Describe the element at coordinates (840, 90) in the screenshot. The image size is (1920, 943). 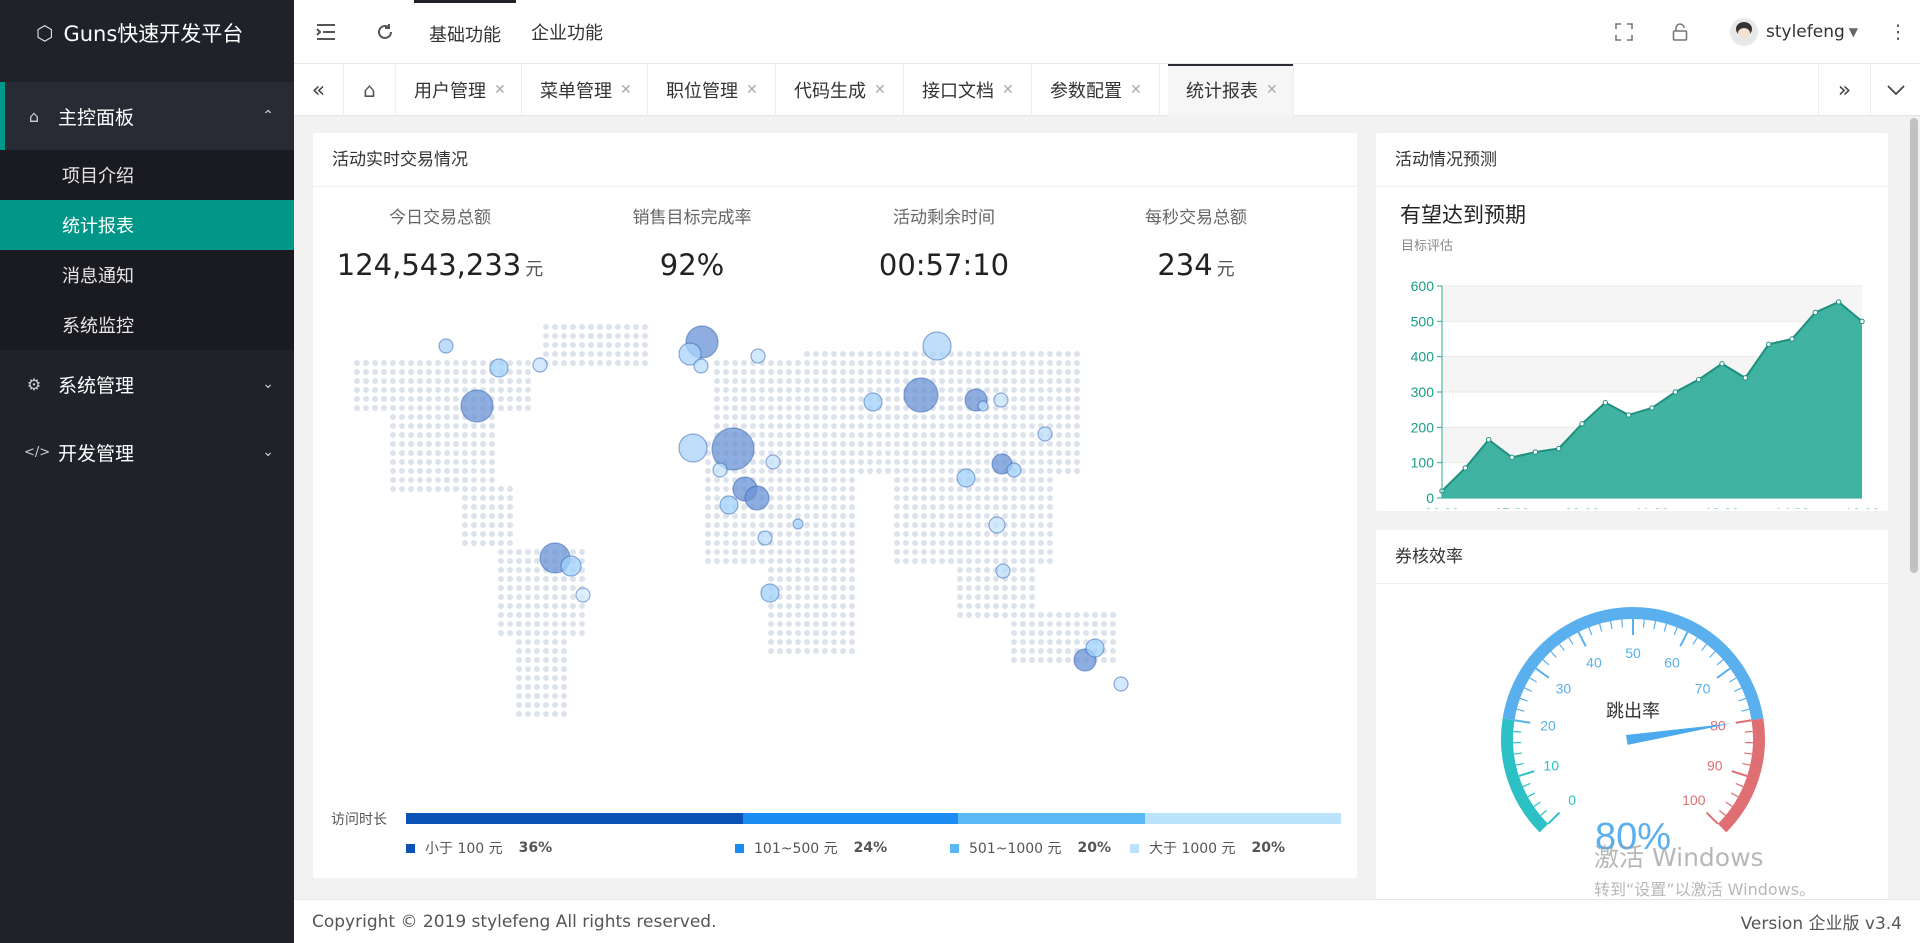
I see `tab-code-generation: 代码生成 ✕` at that location.